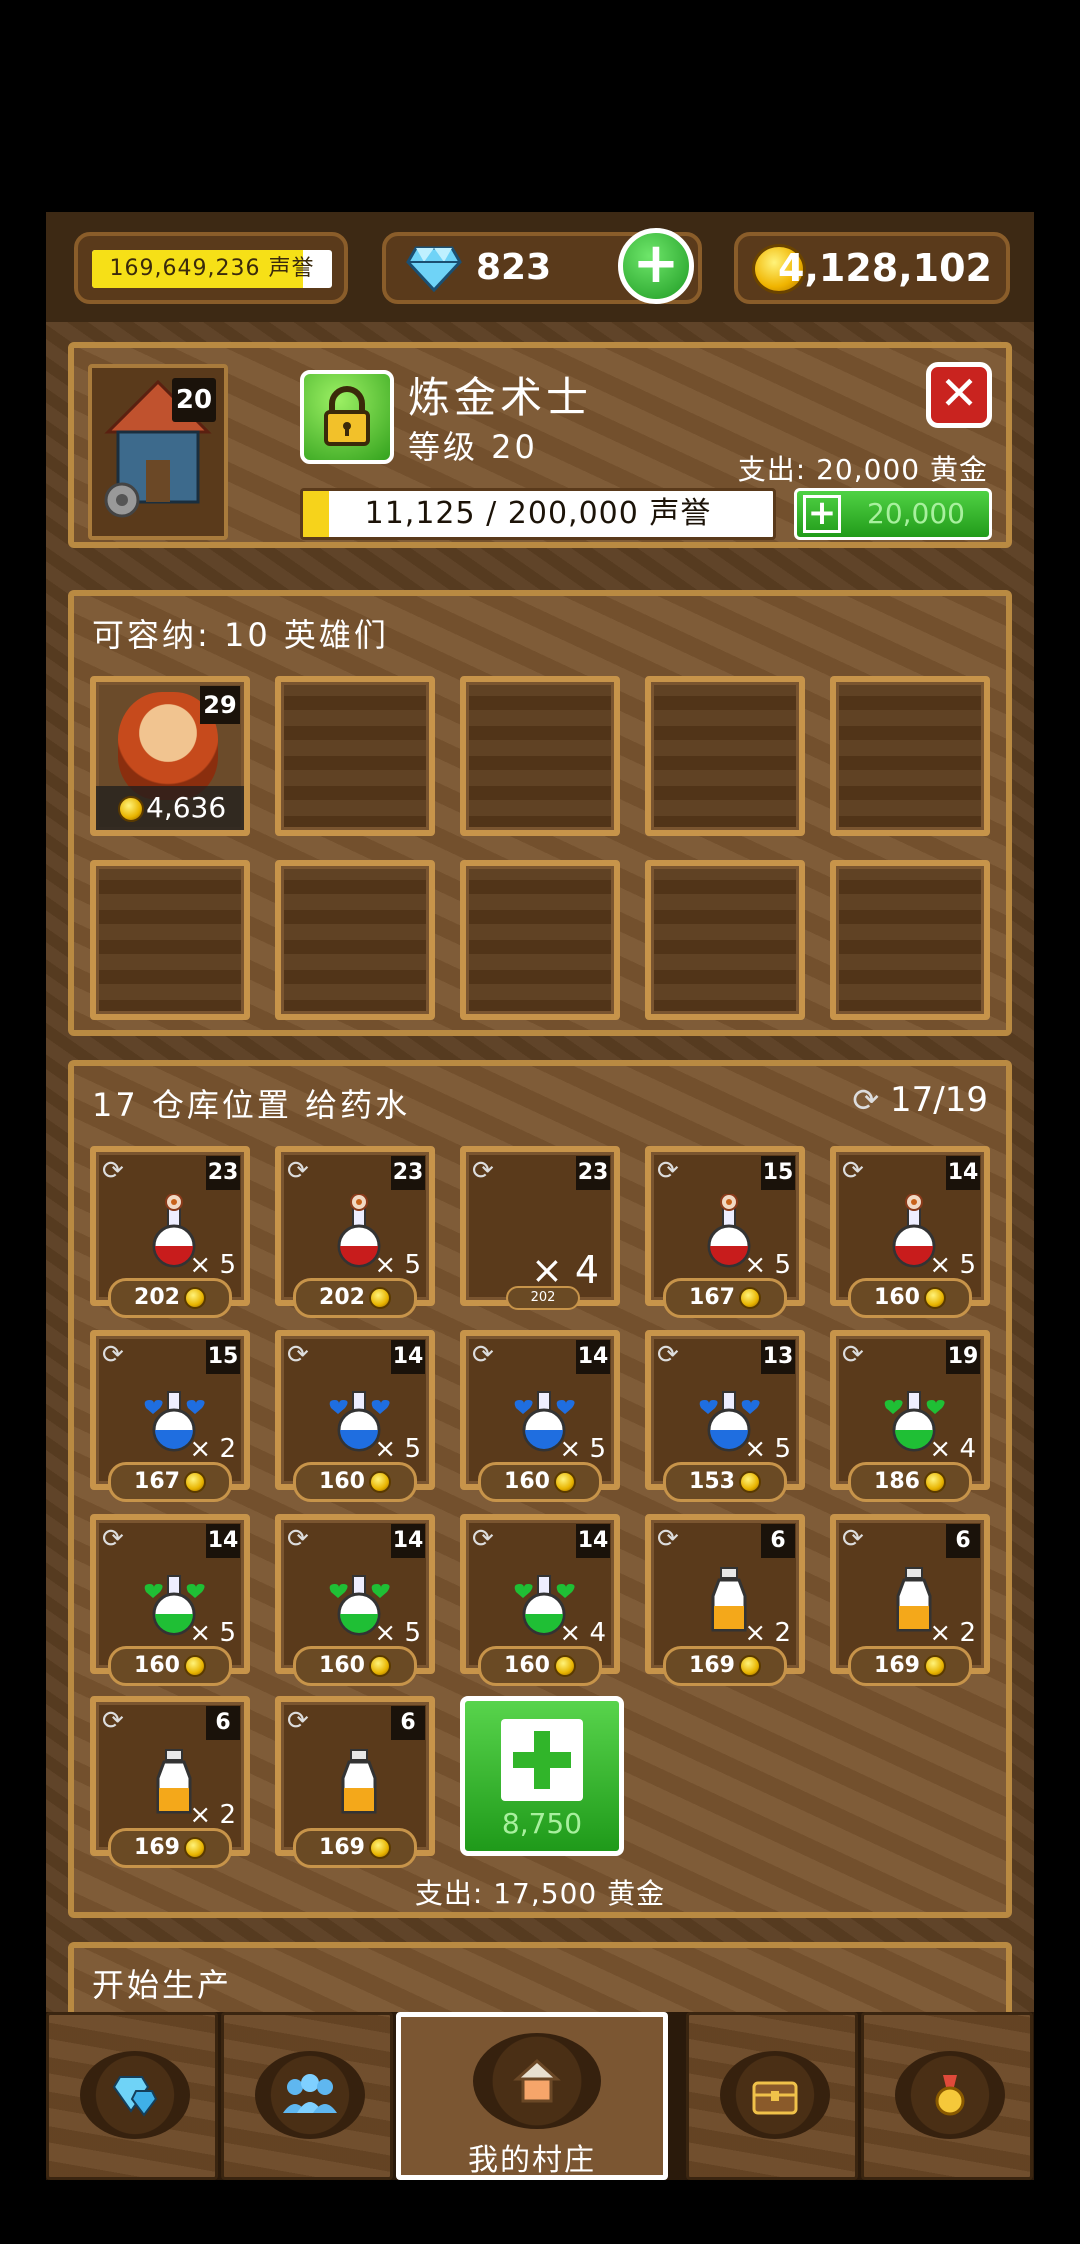  I want to click on reputation-counter: 169,649,236 声誉, so click(211, 268).